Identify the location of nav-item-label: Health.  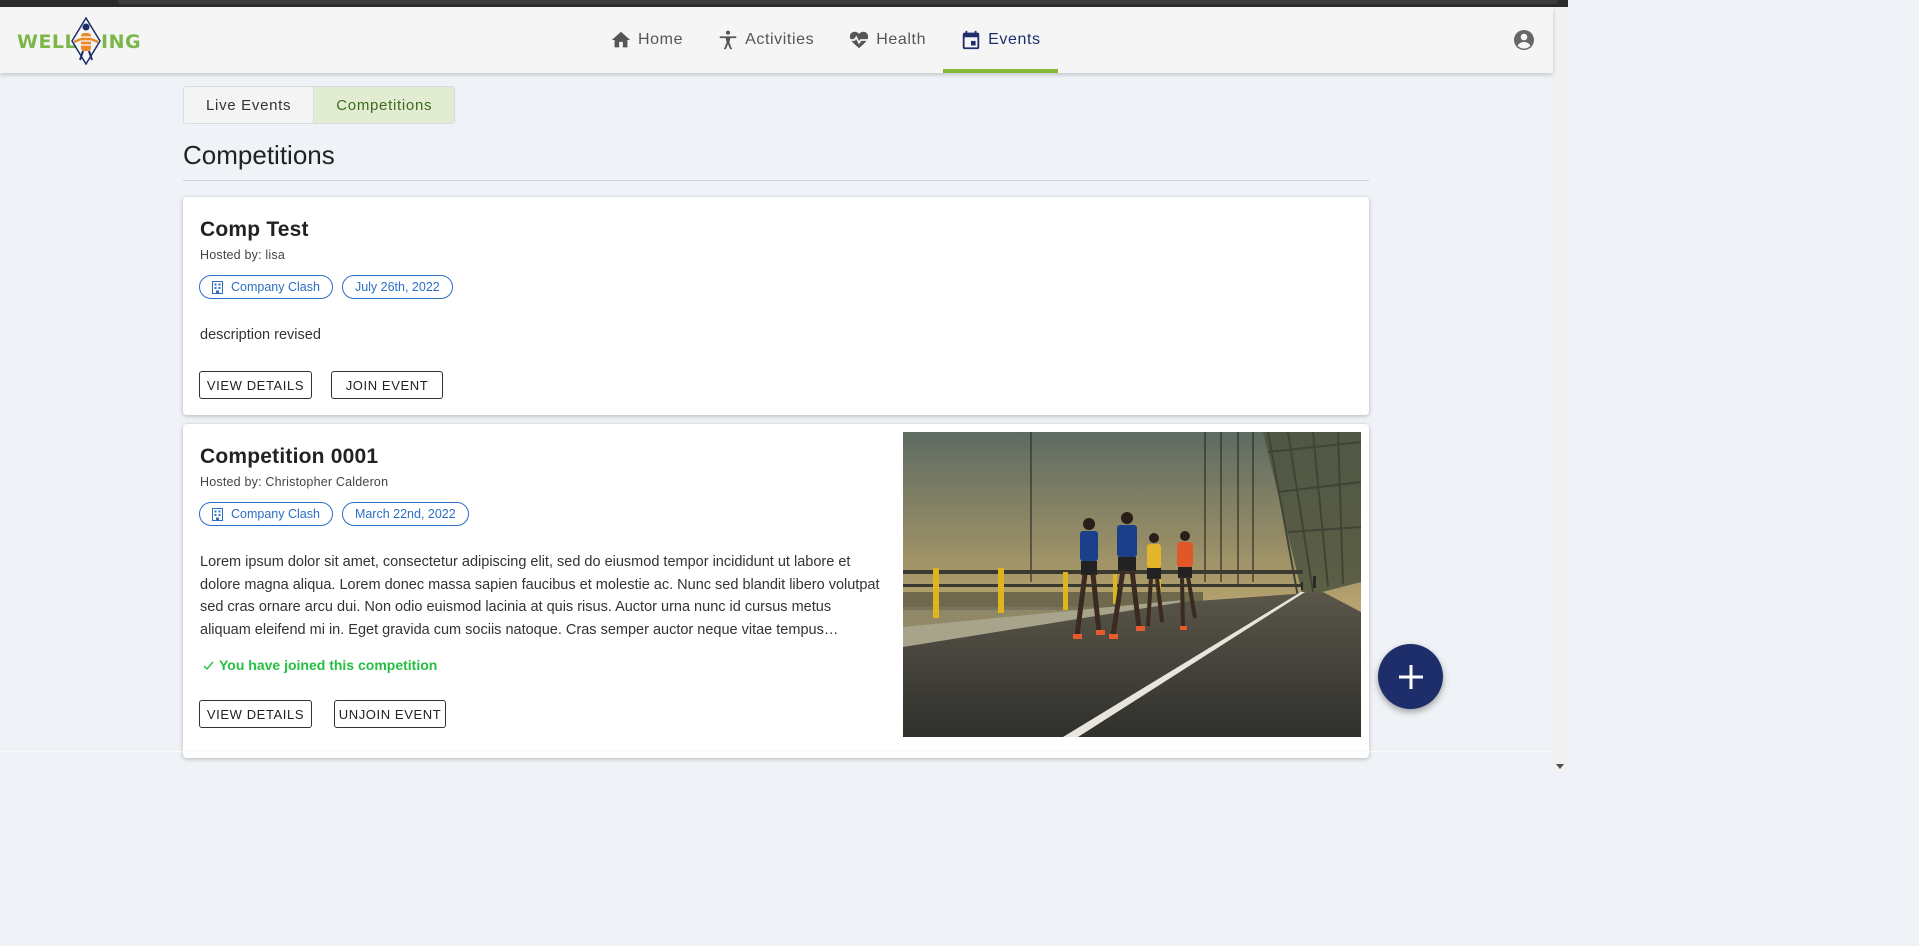
(901, 39).